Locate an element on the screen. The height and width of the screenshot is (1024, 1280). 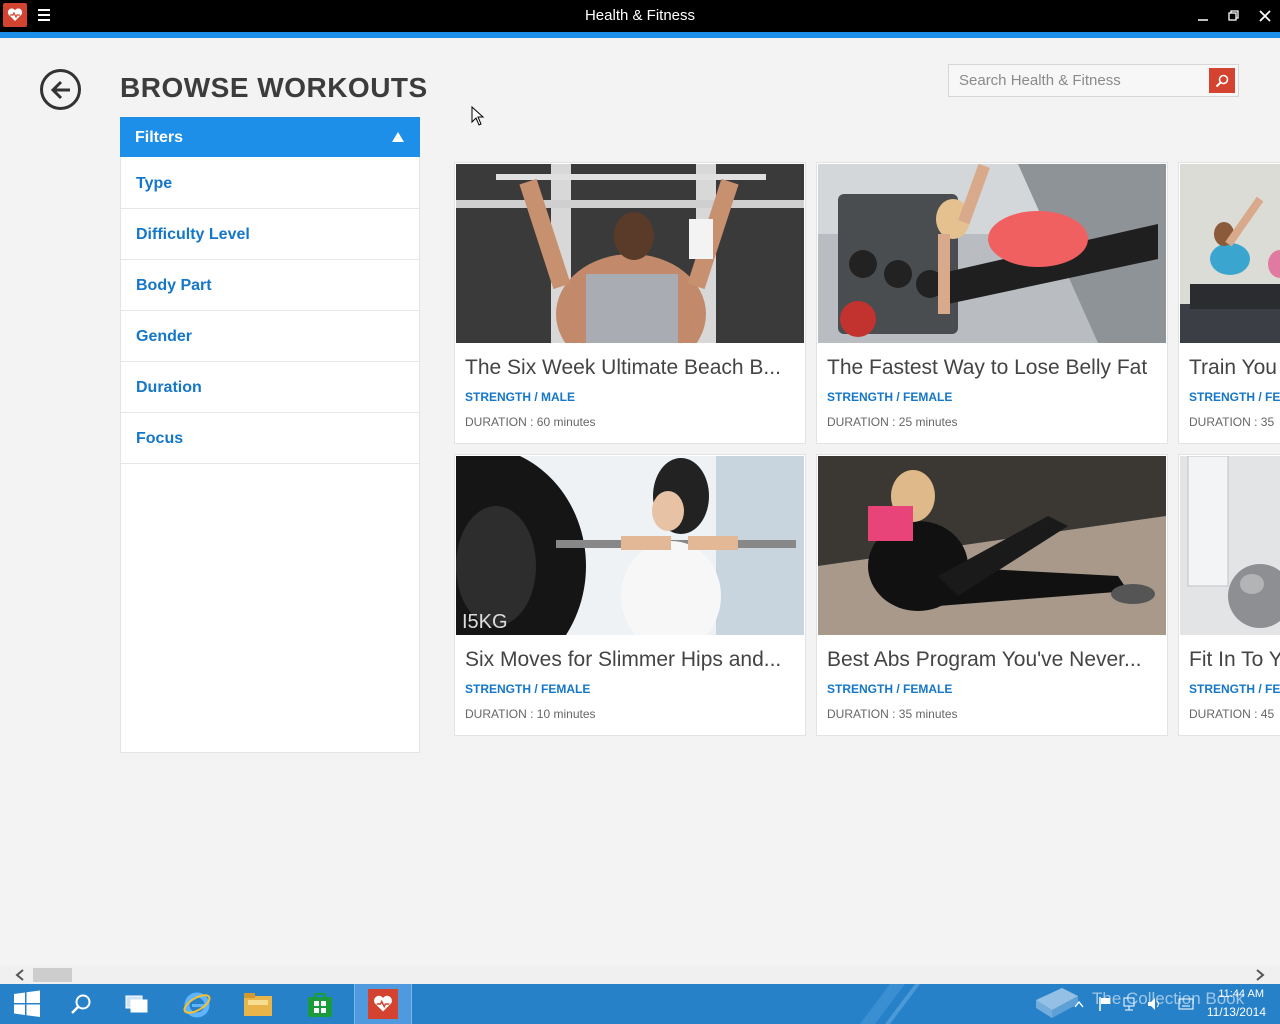
title-bar: Health & Fitness is located at coordinates (640, 16).